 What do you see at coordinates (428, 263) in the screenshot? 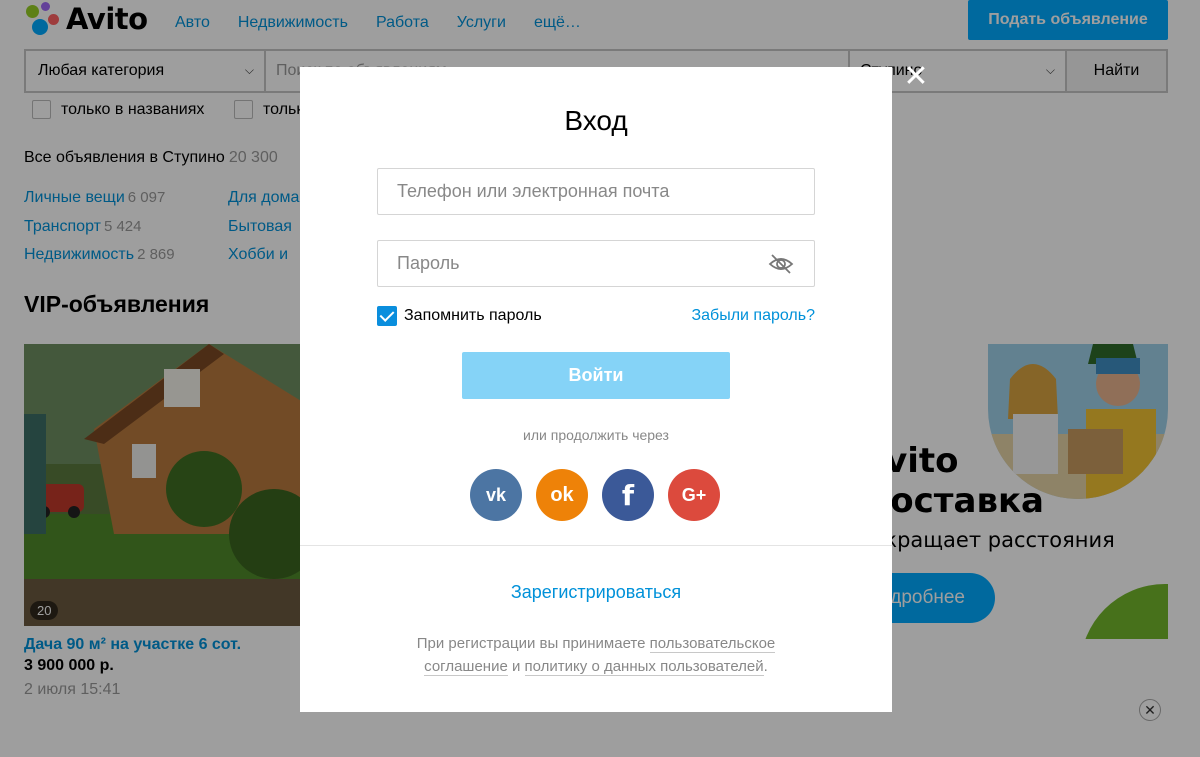
I see `password-placeholder: Пароль` at bounding box center [428, 263].